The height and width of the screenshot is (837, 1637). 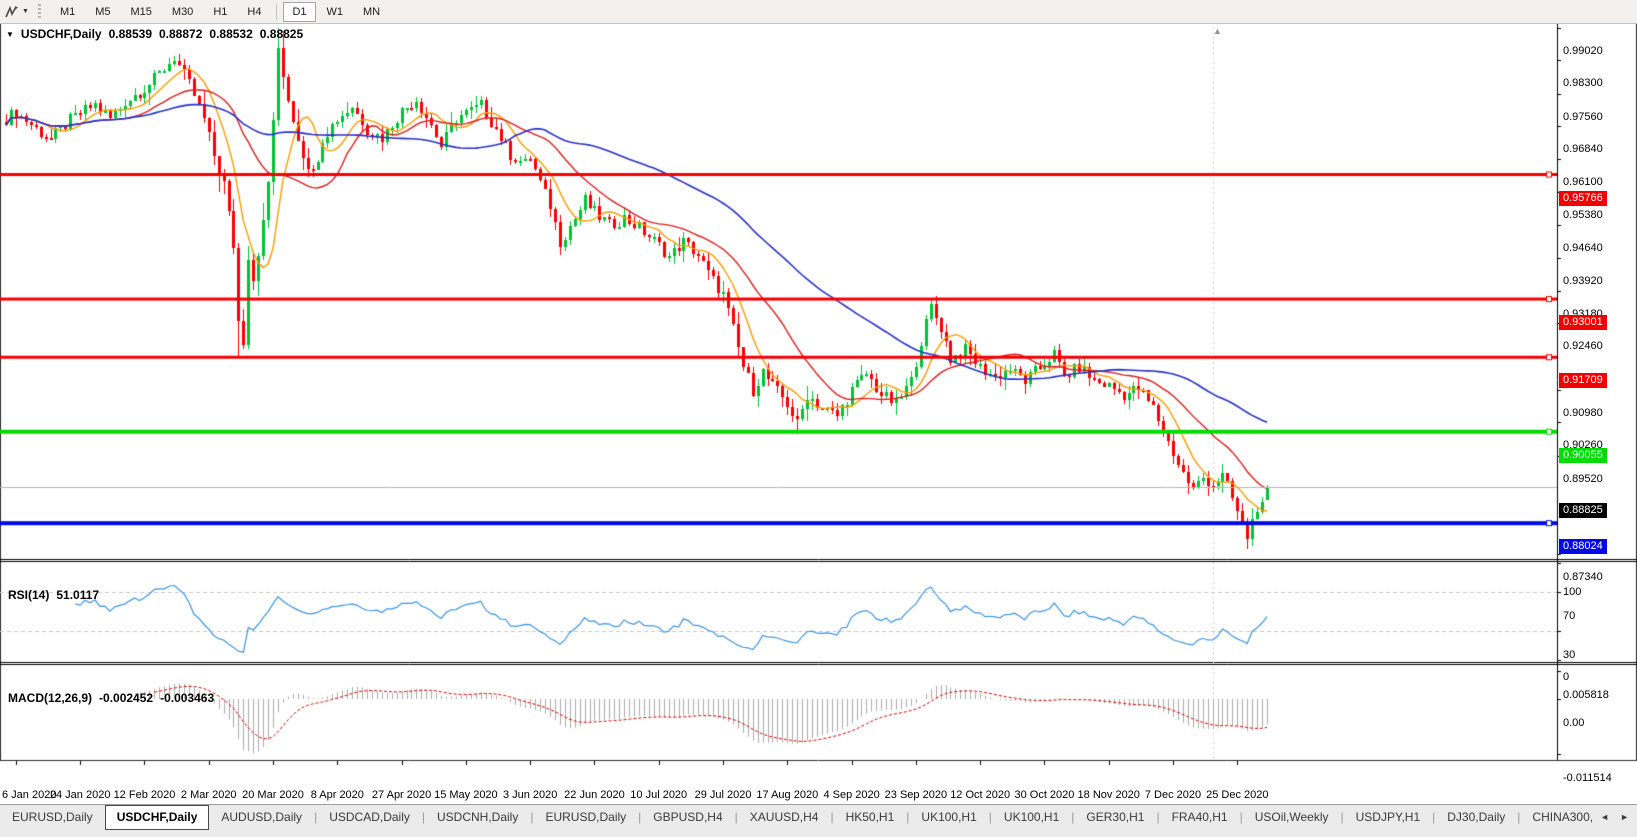 I want to click on hline-price-label: 0.93001, so click(x=1583, y=323).